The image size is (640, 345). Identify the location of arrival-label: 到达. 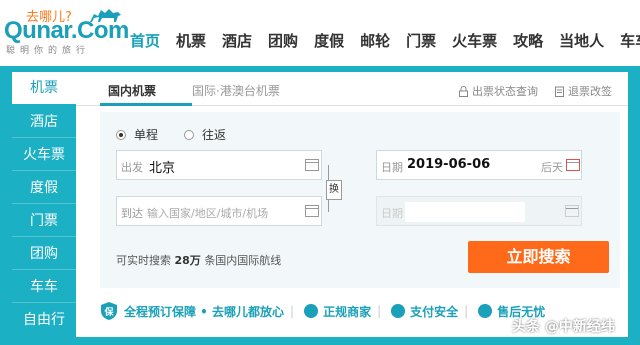
(132, 213).